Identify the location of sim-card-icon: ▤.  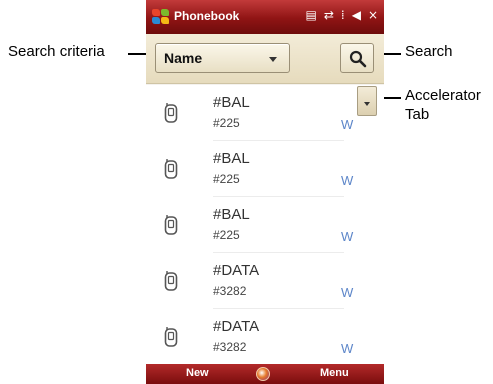
(311, 15).